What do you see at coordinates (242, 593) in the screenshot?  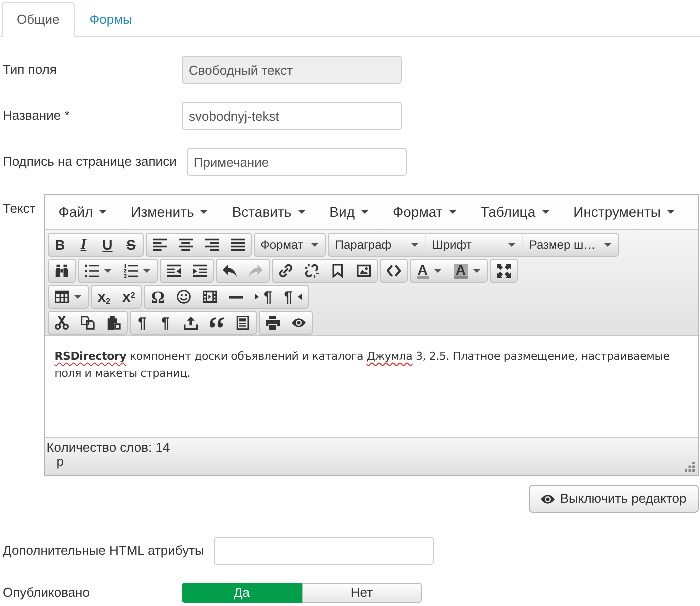 I see `toggle-option: Да` at bounding box center [242, 593].